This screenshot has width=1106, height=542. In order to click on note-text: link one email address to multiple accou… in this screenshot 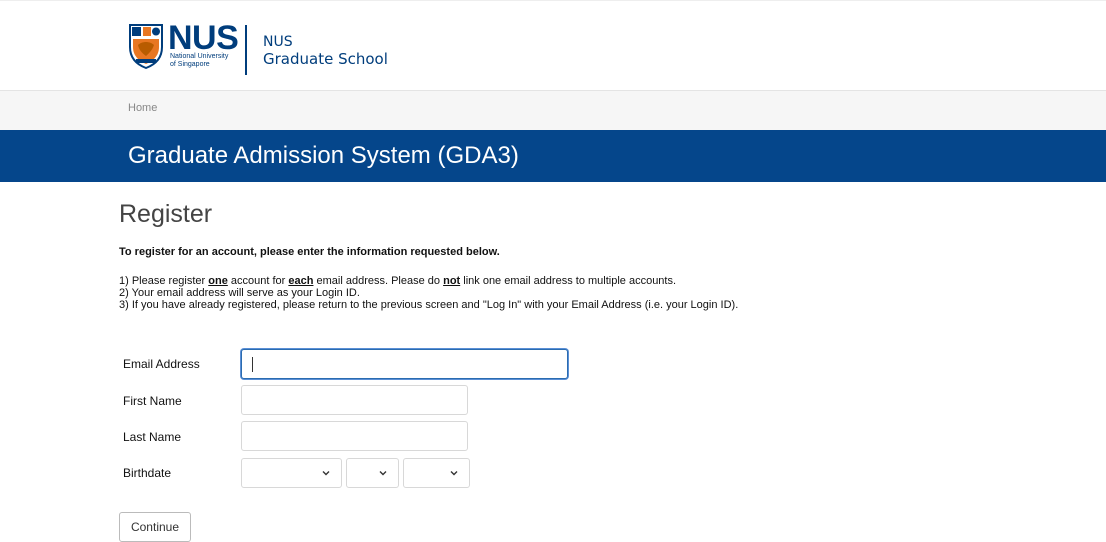, I will do `click(568, 281)`.